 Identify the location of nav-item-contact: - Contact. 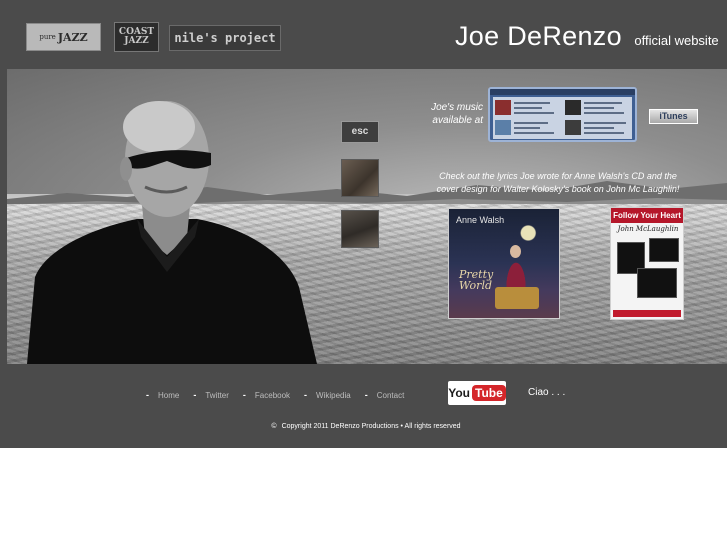
(392, 395).